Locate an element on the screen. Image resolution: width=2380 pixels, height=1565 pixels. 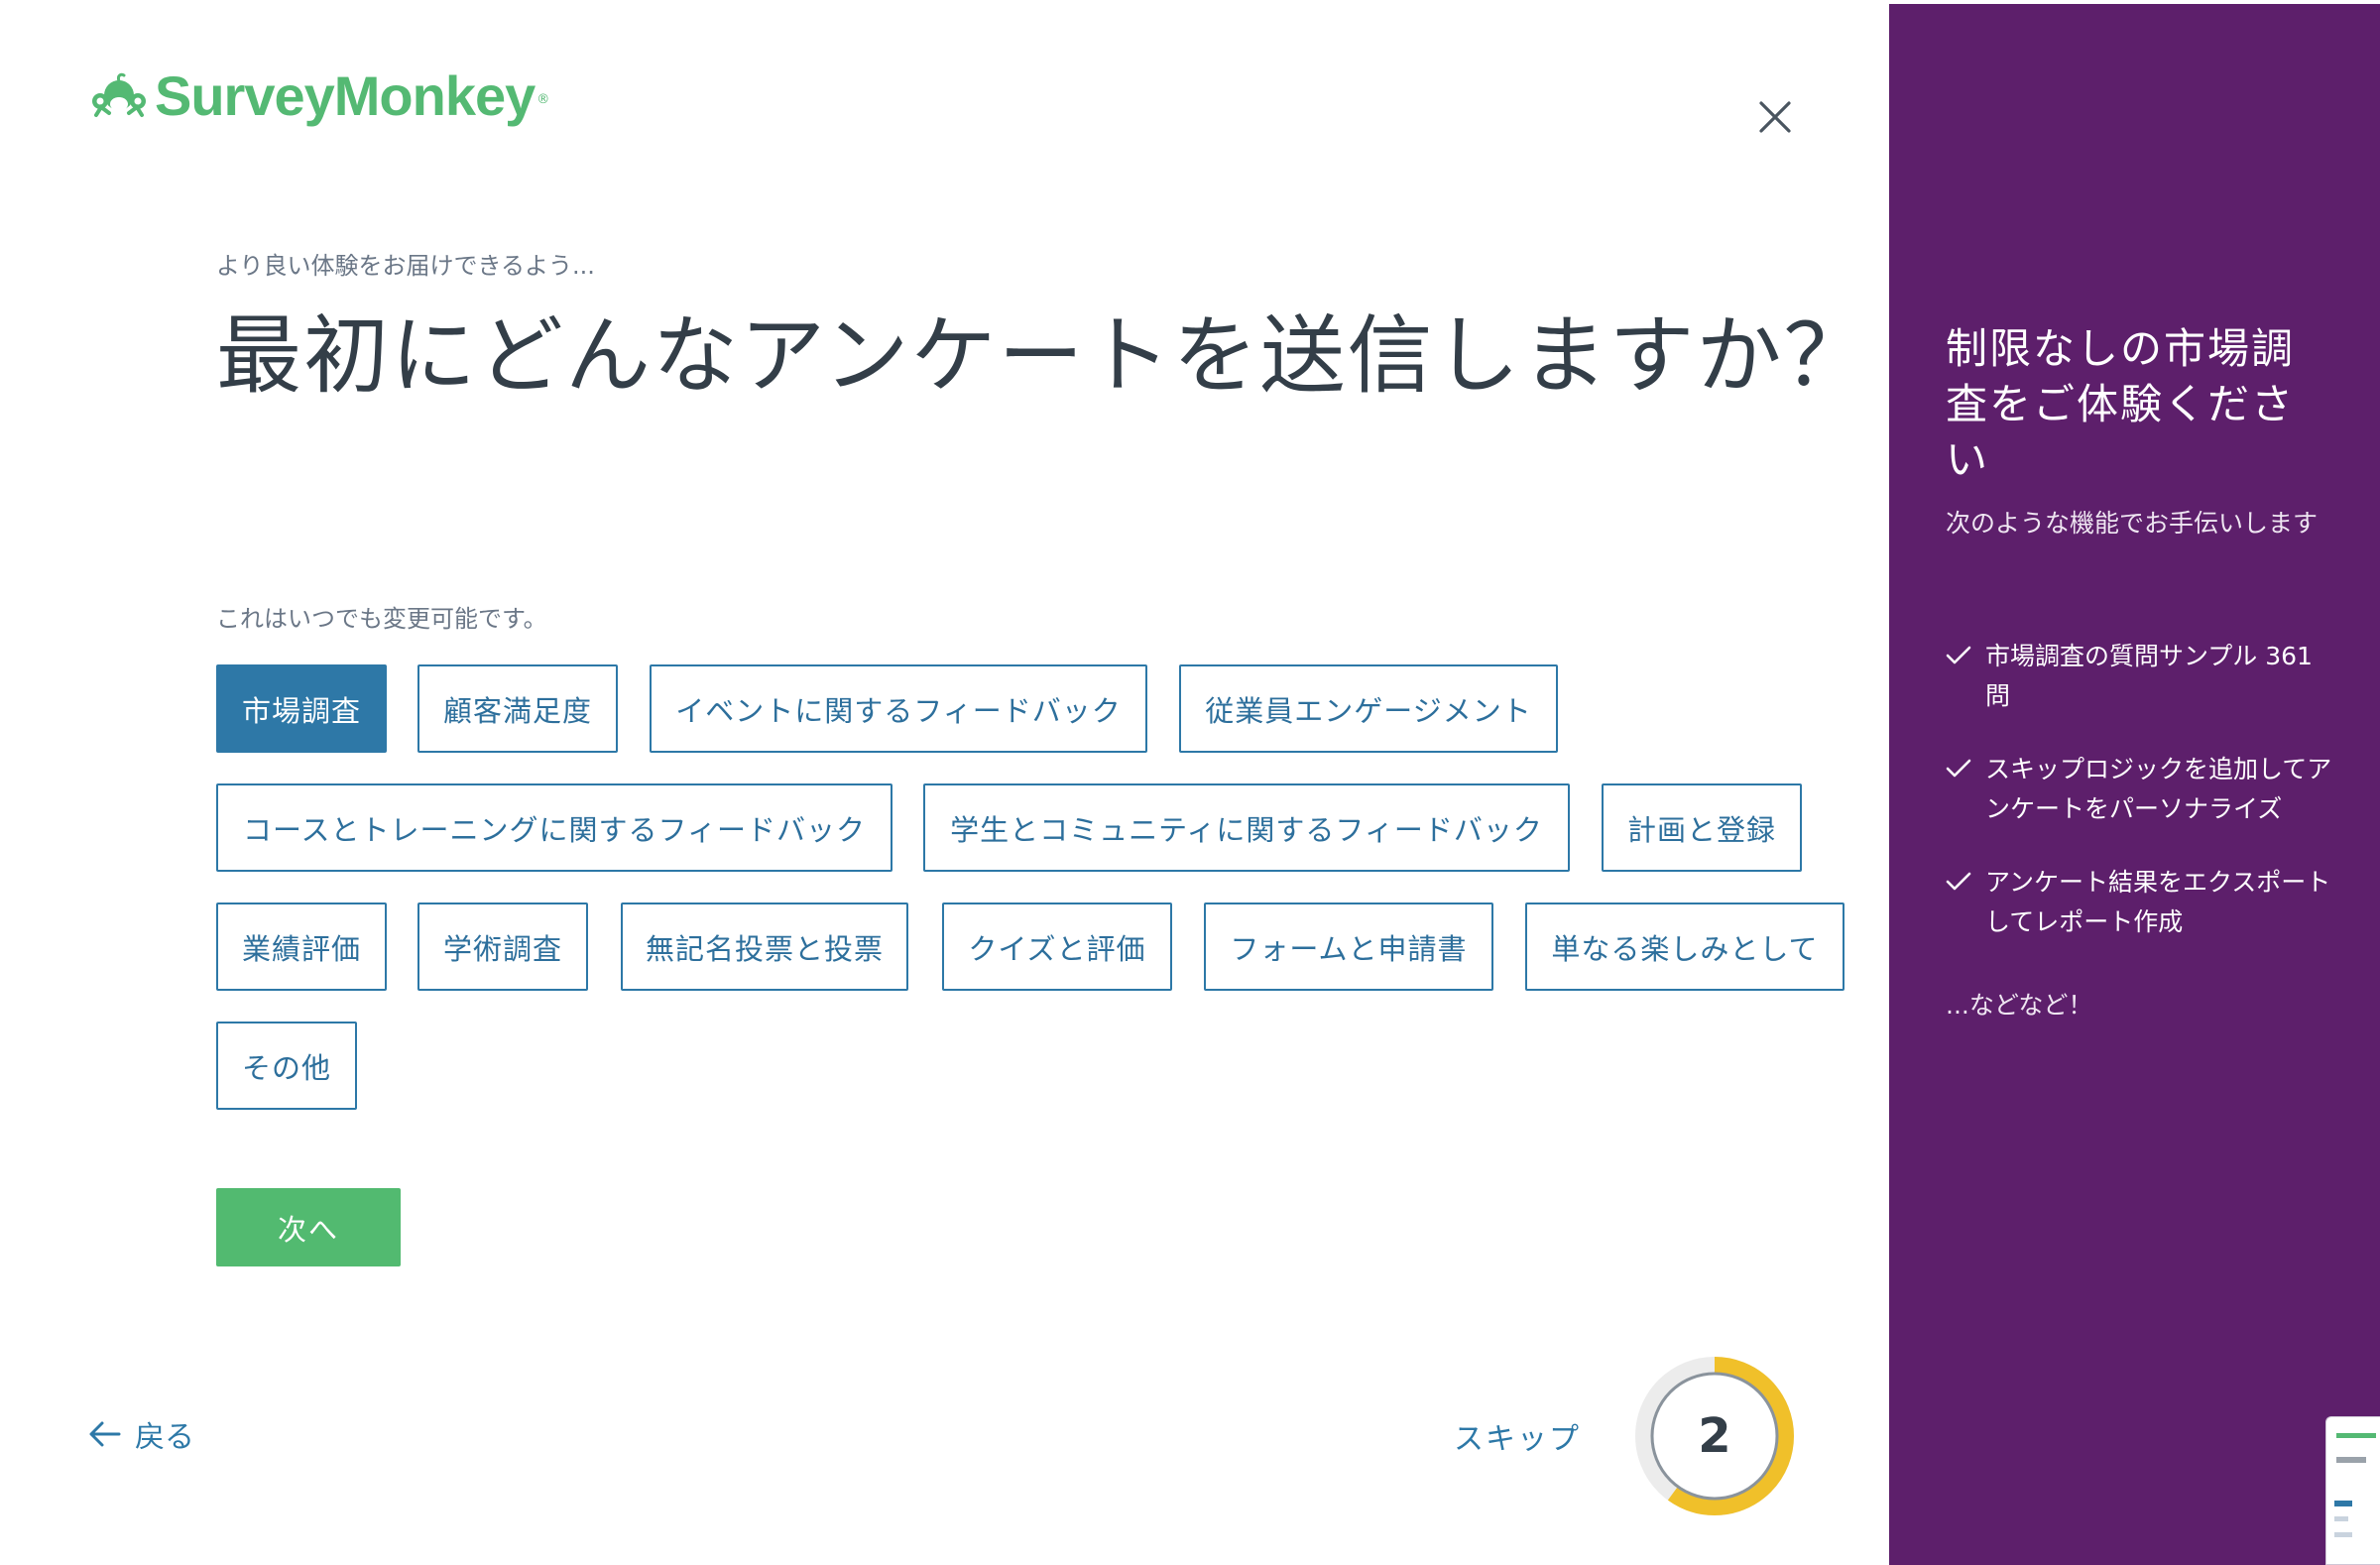
question-title: 最初にどんなアンケートを送信しますか？ is located at coordinates (1043, 356).